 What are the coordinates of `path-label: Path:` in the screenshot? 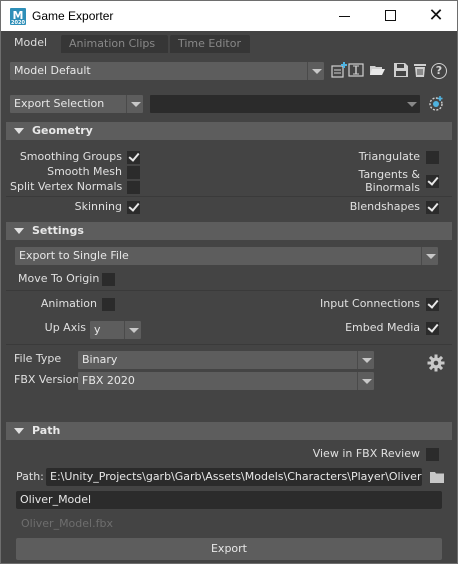 It's located at (30, 476).